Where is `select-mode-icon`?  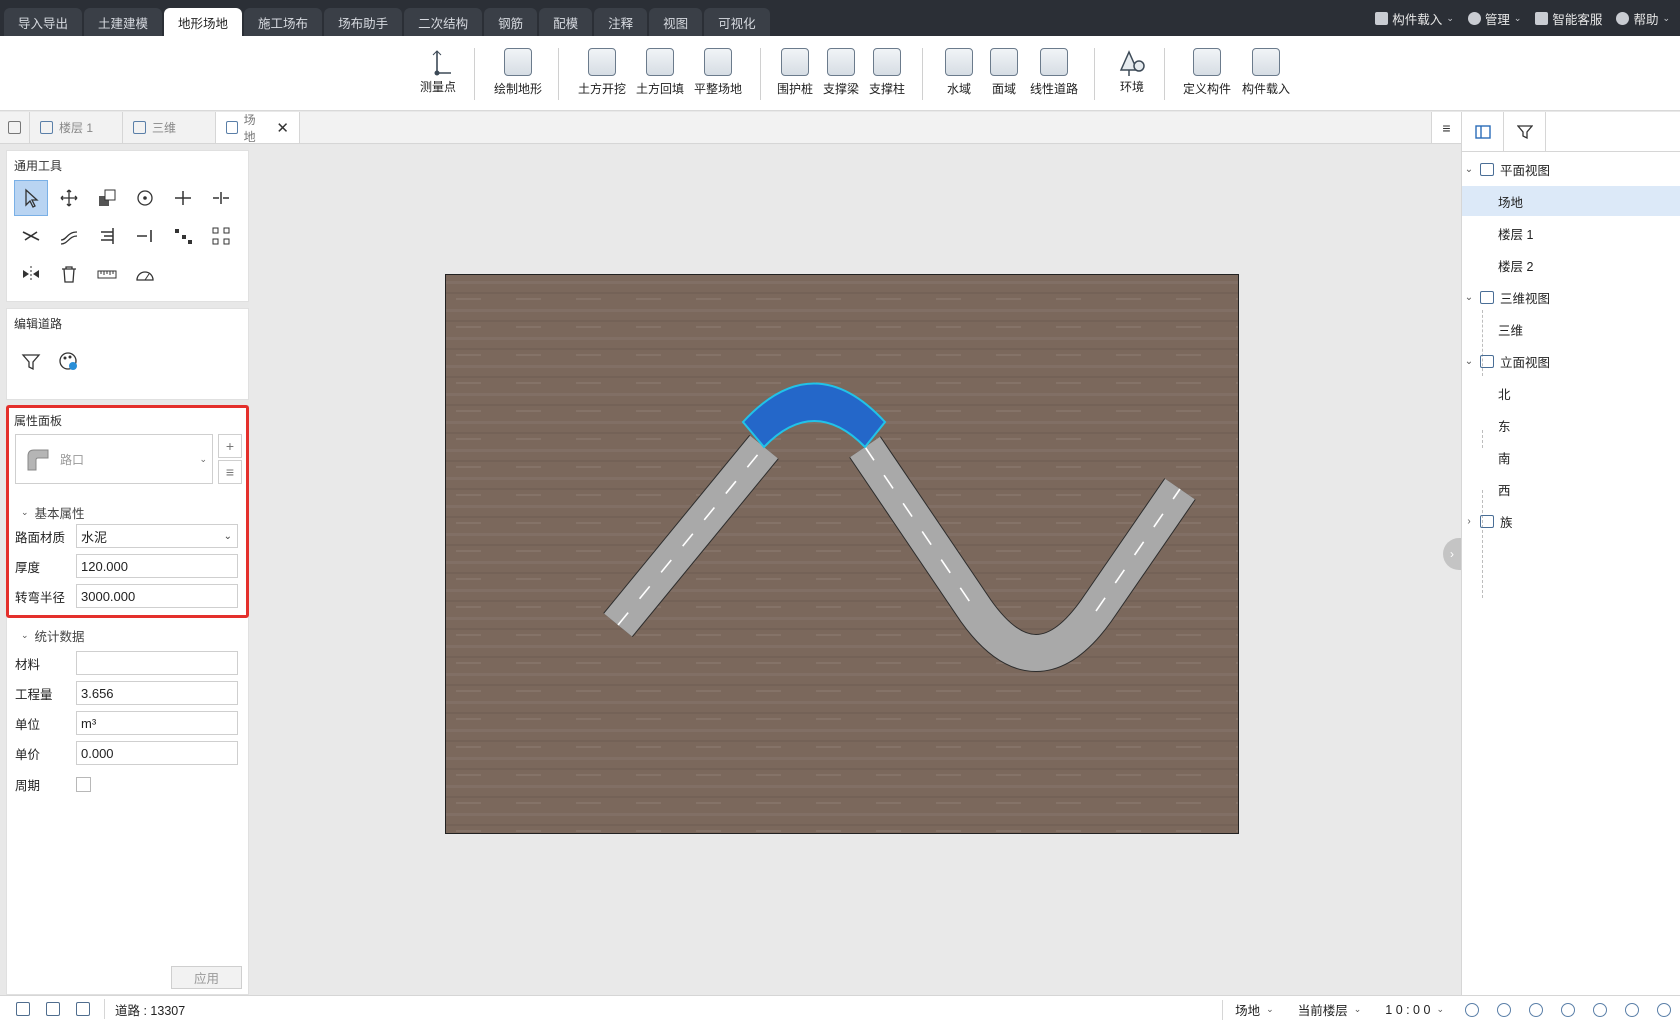 select-mode-icon is located at coordinates (23, 1009).